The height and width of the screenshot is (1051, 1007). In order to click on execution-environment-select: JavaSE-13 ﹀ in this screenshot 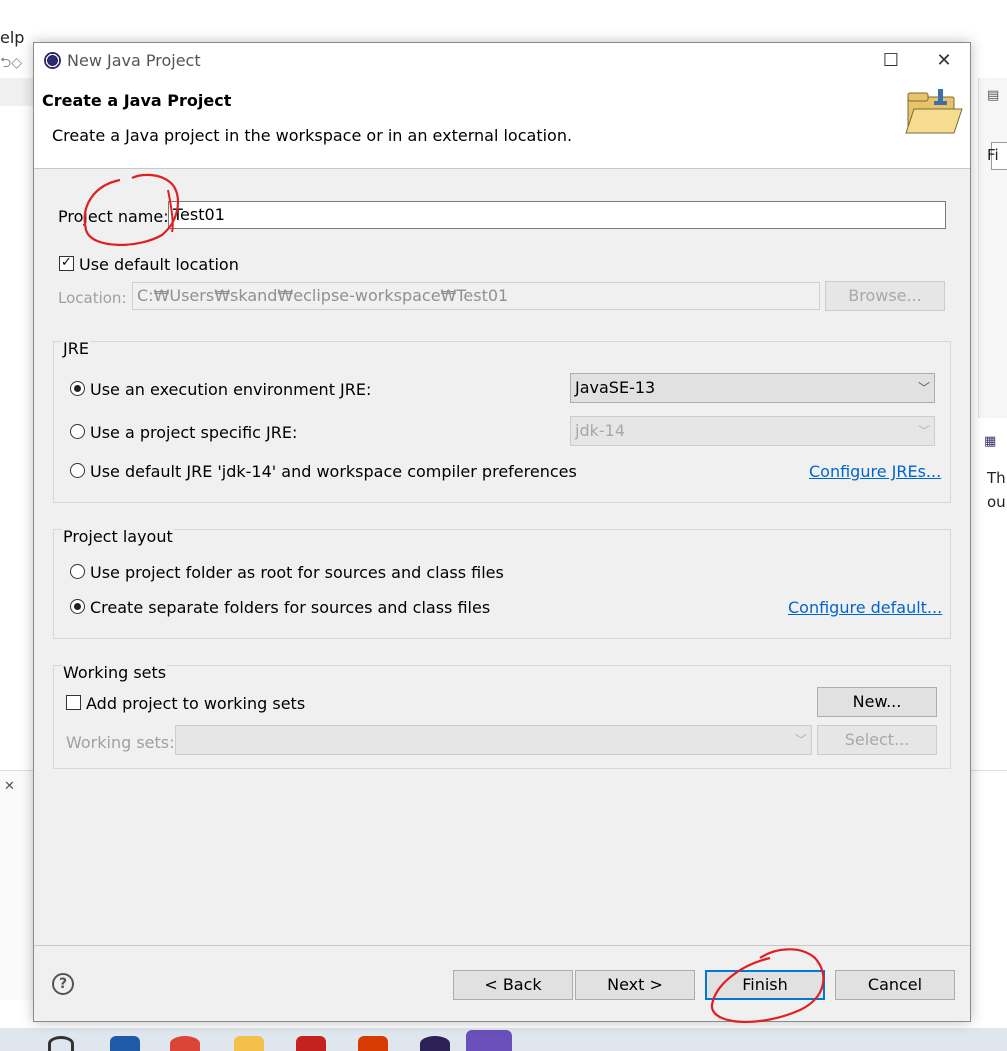, I will do `click(752, 388)`.